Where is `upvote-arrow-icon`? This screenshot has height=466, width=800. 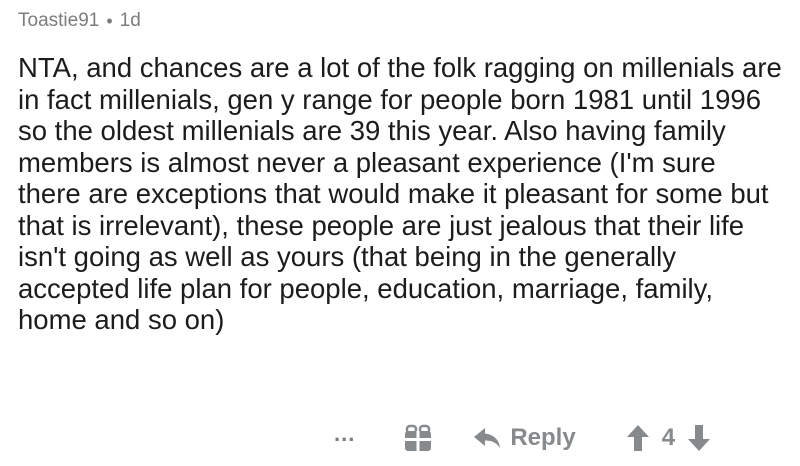 upvote-arrow-icon is located at coordinates (638, 438).